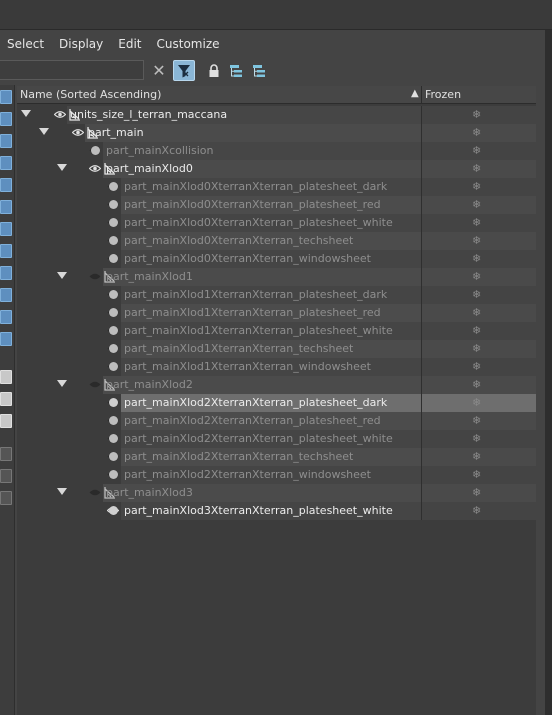 This screenshot has width=552, height=715. I want to click on tree-row: ❄ part_mainXlod2XterranXterran_techsheet, so click(276, 457).